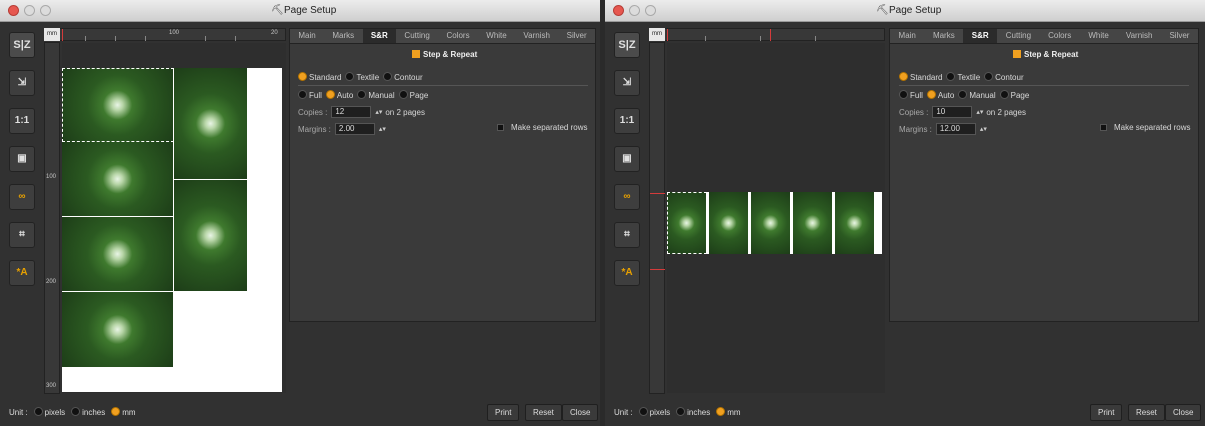 The width and height of the screenshot is (1205, 426). I want to click on fill-radio-group: Full Auto Manual Page, so click(964, 95).